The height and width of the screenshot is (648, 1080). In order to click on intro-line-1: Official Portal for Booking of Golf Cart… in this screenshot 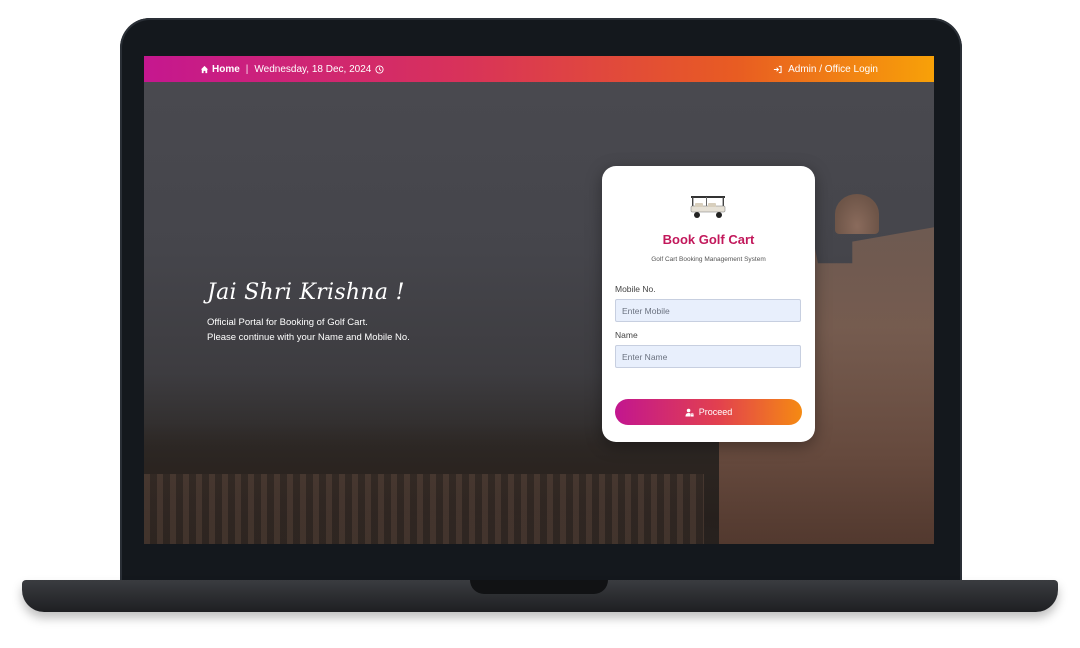, I will do `click(287, 322)`.